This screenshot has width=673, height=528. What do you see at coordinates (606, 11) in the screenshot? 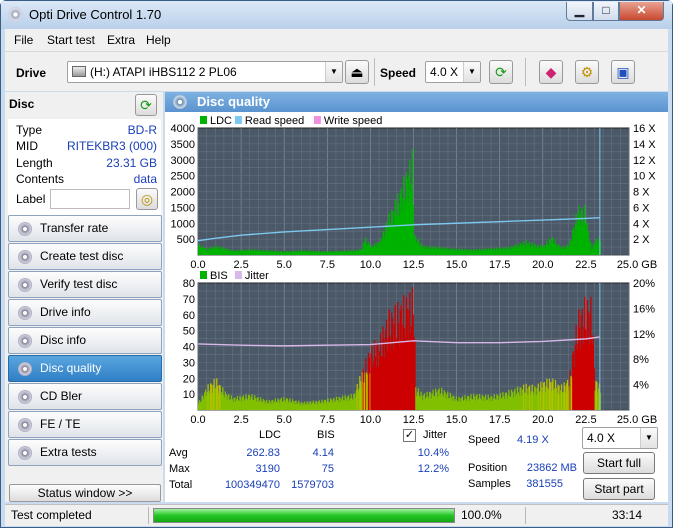
I see `maximize-button: □` at bounding box center [606, 11].